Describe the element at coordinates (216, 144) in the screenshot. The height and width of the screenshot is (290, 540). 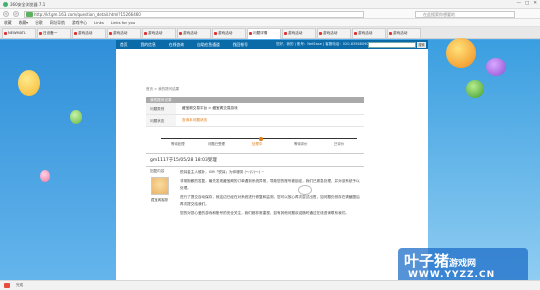
I see `step-label: 问题已受理` at that location.